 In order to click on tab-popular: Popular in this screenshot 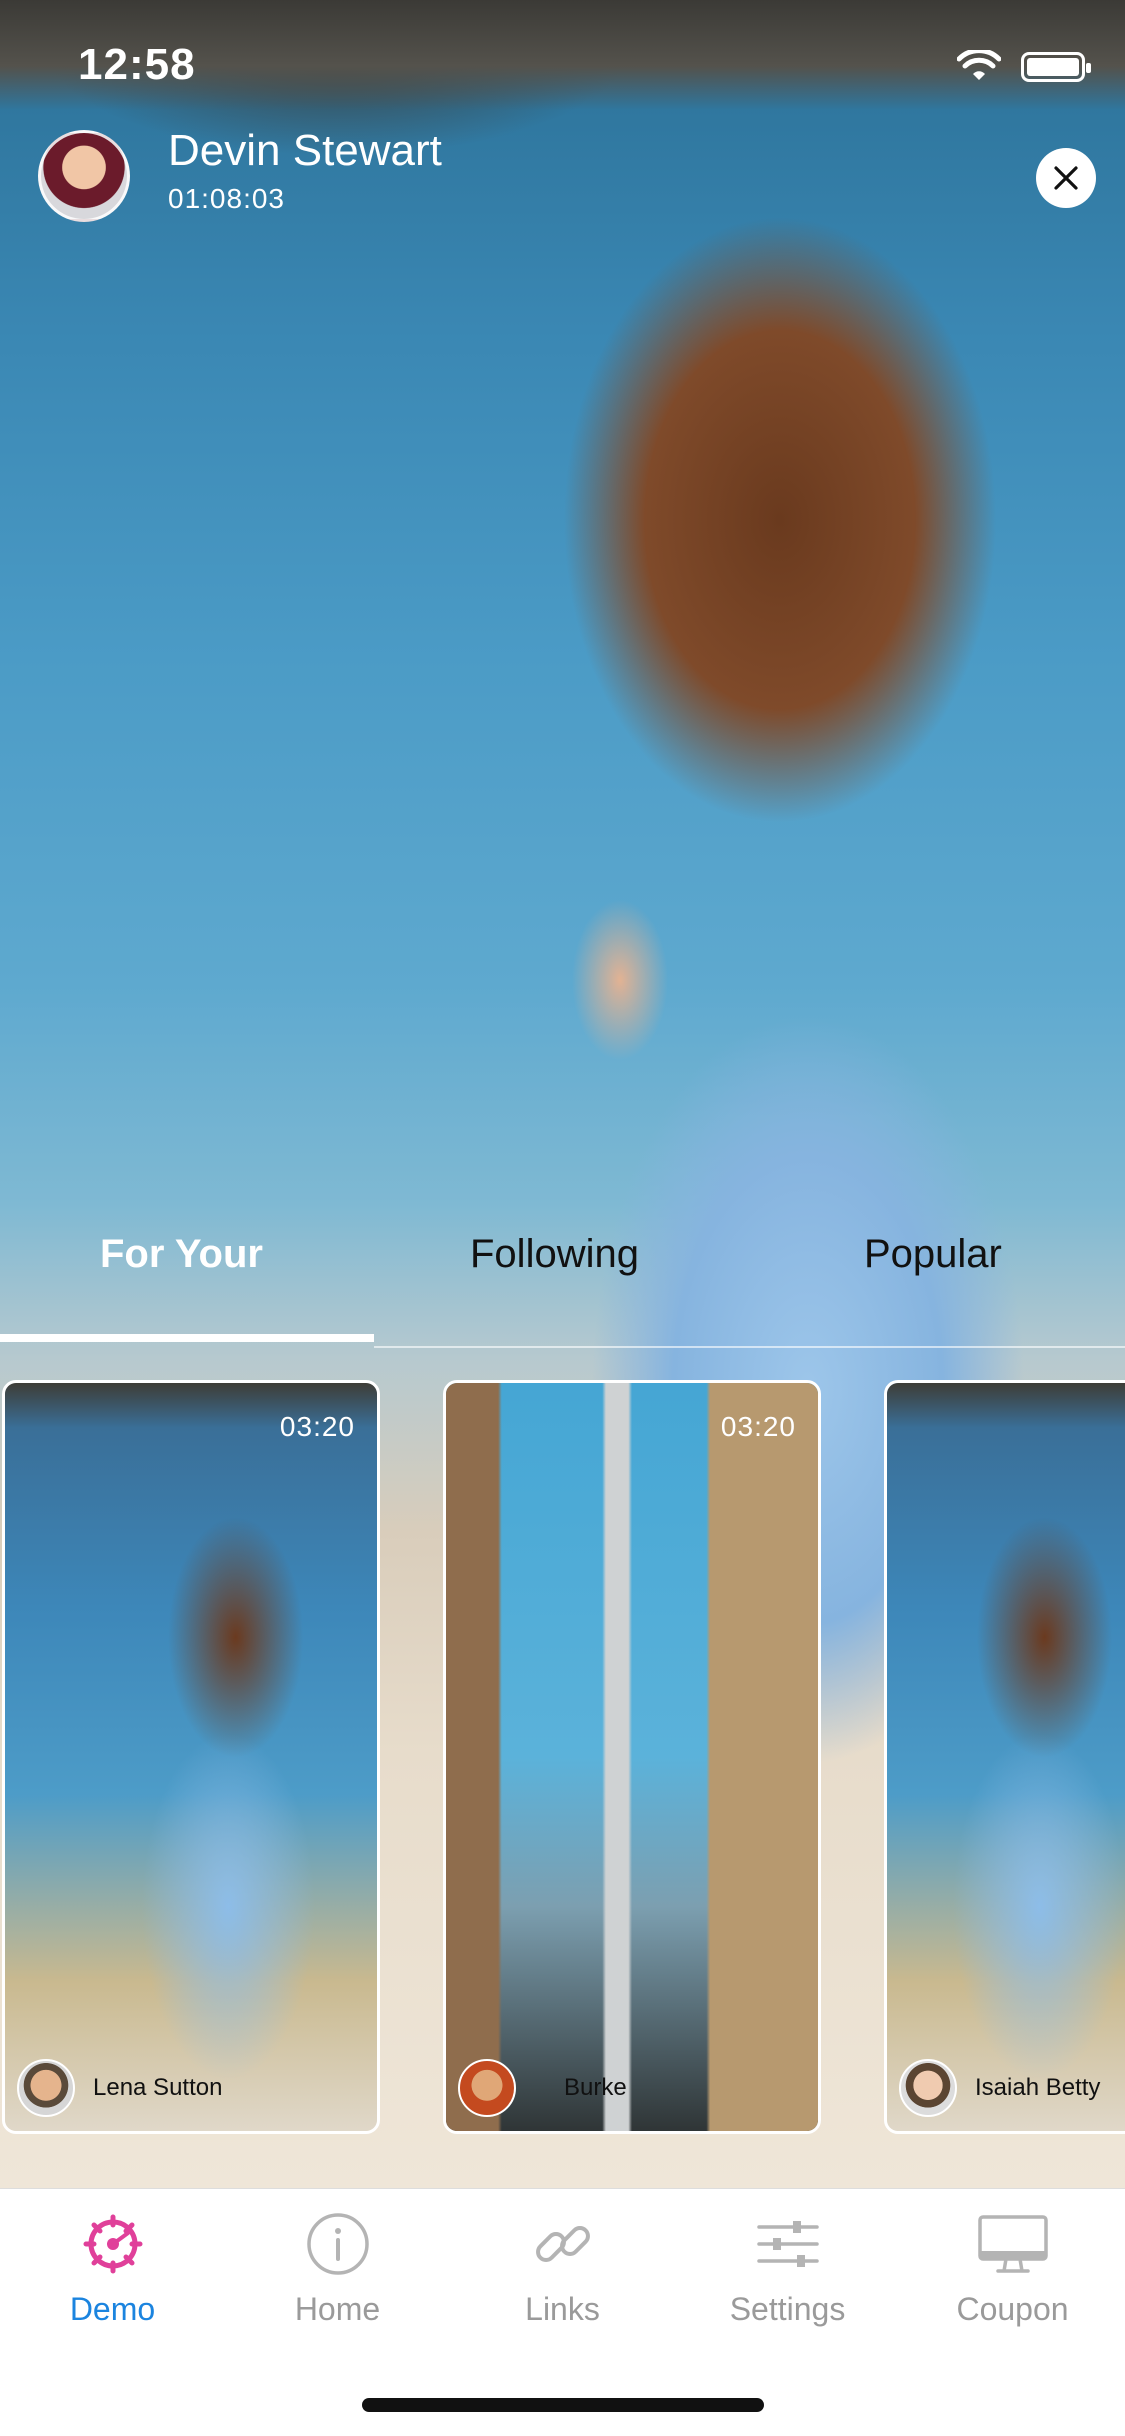, I will do `click(933, 1254)`.